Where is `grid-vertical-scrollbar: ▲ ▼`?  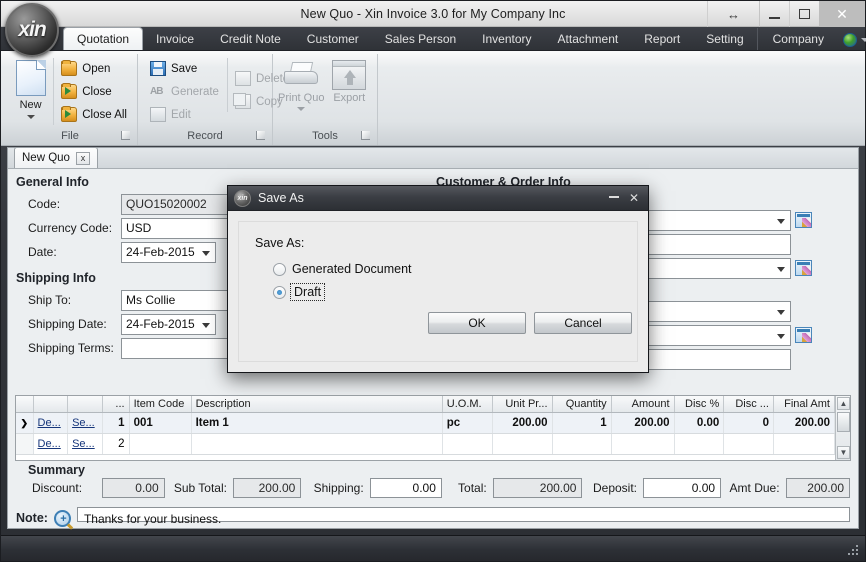
grid-vertical-scrollbar: ▲ ▼ is located at coordinates (842, 428).